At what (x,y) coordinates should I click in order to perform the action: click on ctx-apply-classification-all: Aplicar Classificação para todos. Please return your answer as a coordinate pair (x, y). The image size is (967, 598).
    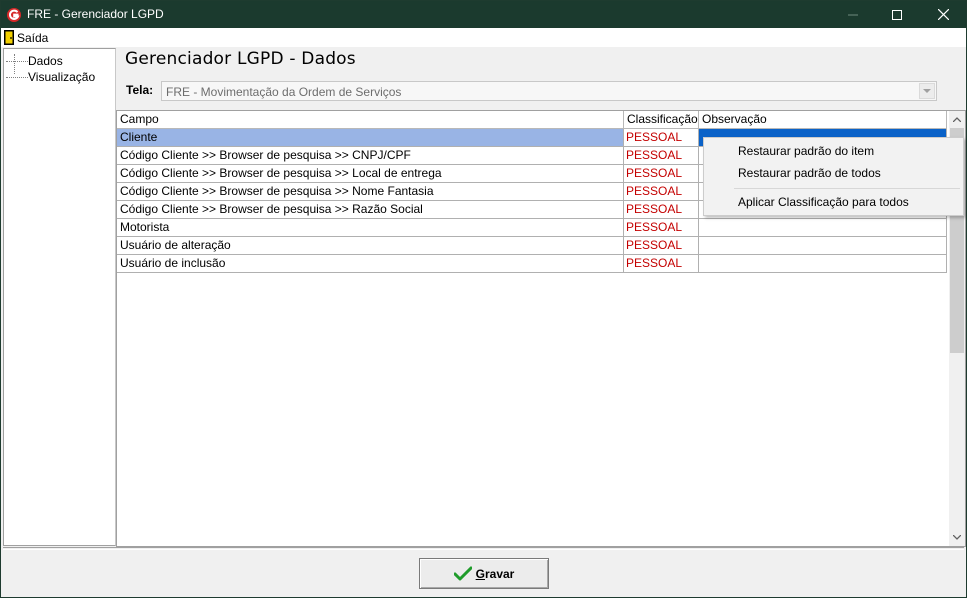
    Looking at the image, I should click on (823, 202).